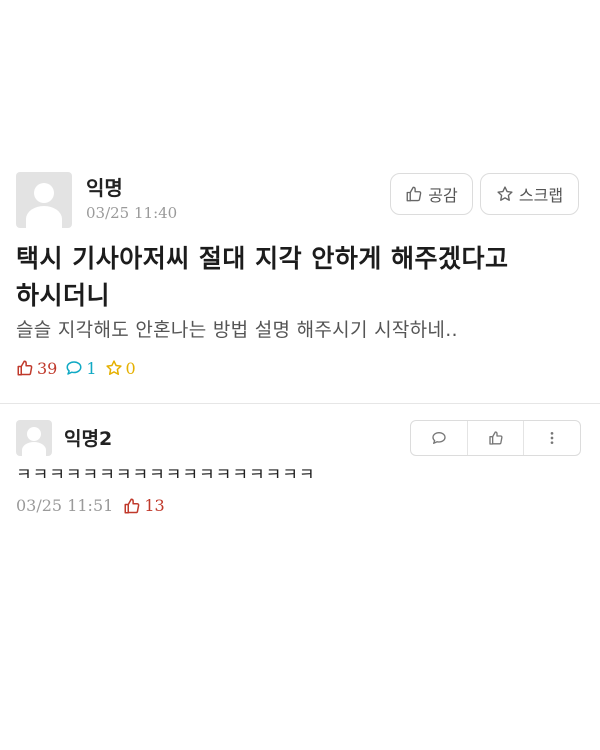  What do you see at coordinates (262, 277) in the screenshot?
I see `post-title: 택시 기사아저씨 절대 지각 안하게 해주겠다고 하시더니` at bounding box center [262, 277].